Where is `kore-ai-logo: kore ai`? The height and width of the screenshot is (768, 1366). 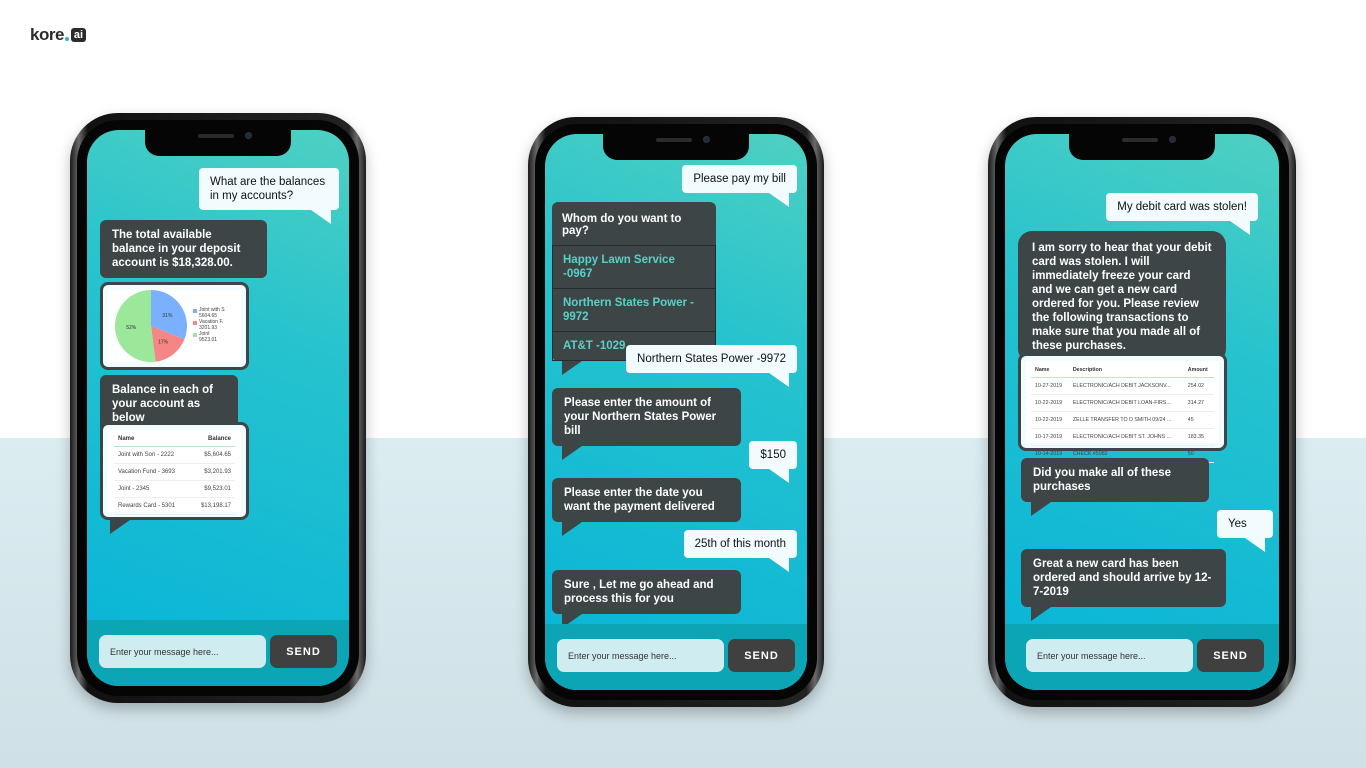 kore-ai-logo: kore ai is located at coordinates (58, 35).